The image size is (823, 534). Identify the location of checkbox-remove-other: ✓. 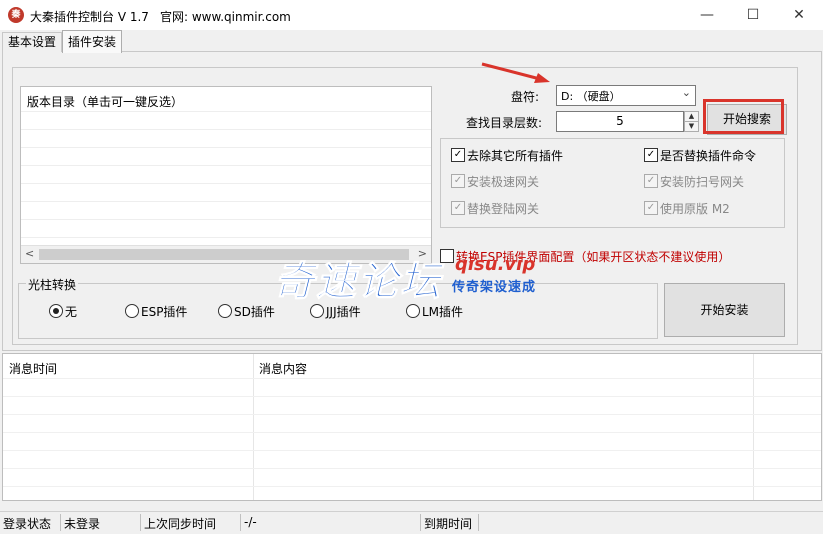
(458, 155).